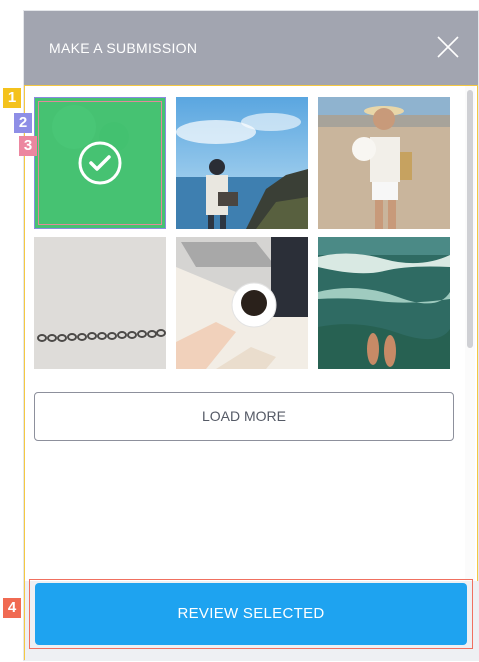 Image resolution: width=479 pixels, height=662 pixels. What do you see at coordinates (23, 123) in the screenshot?
I see `marker-2: 2` at bounding box center [23, 123].